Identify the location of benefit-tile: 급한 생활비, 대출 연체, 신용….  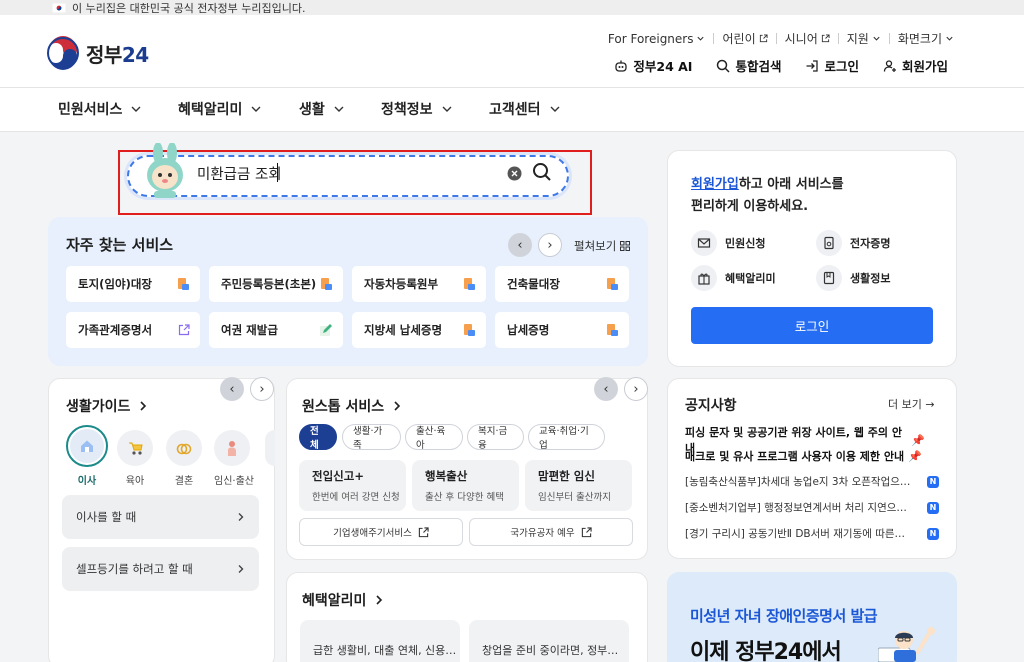
(380, 641).